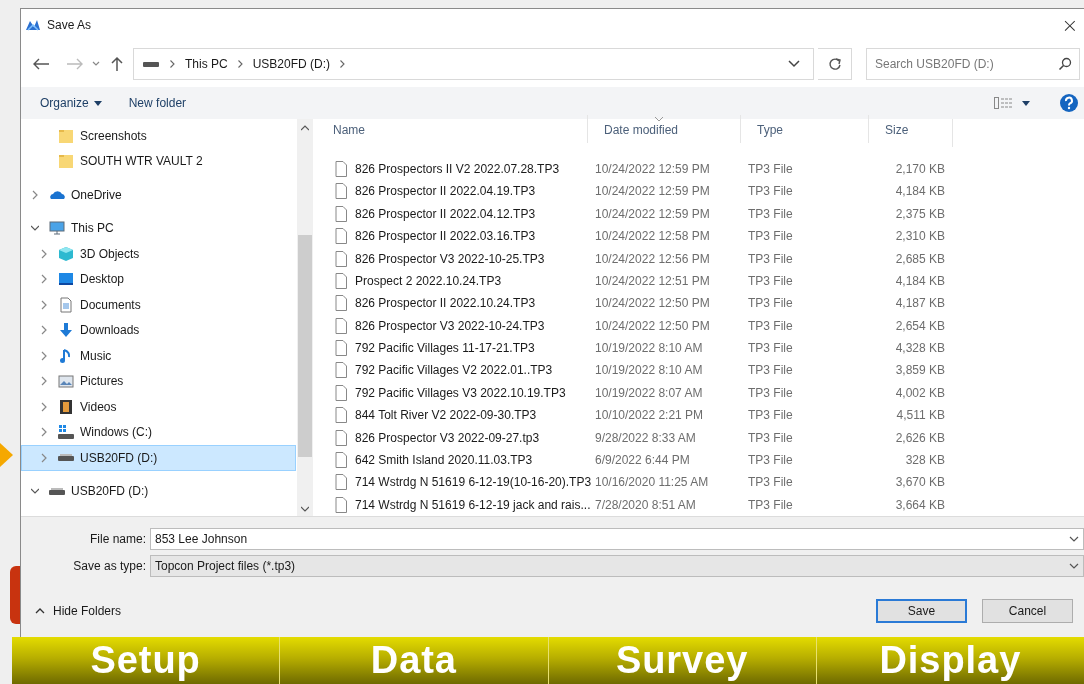 This screenshot has height=684, width=1084. Describe the element at coordinates (159, 254) in the screenshot. I see `nav-item: 3D Objects` at that location.